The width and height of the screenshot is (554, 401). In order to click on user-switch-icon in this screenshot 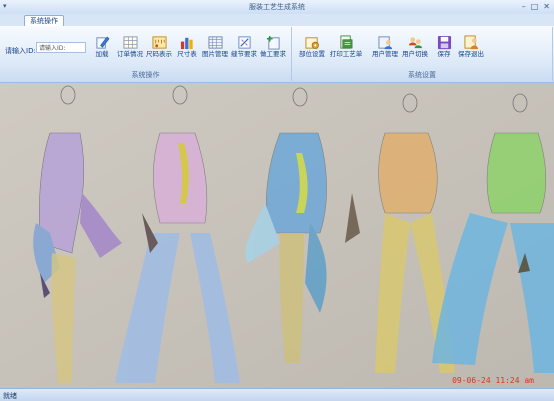, I will do `click(415, 43)`.